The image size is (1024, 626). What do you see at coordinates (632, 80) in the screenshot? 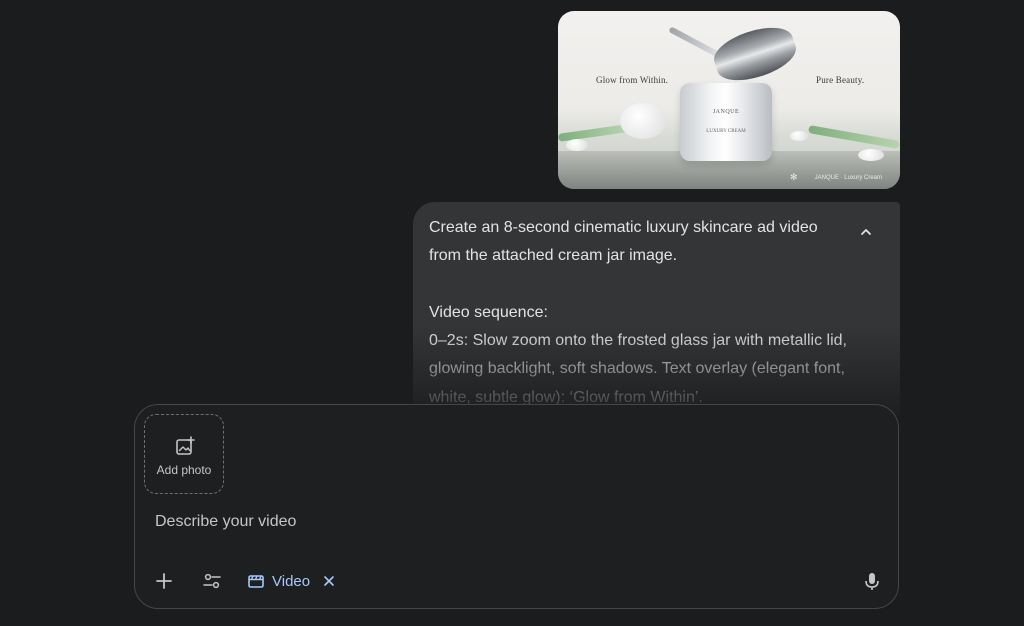
I see `ad-headline-left: Glow from Within.` at bounding box center [632, 80].